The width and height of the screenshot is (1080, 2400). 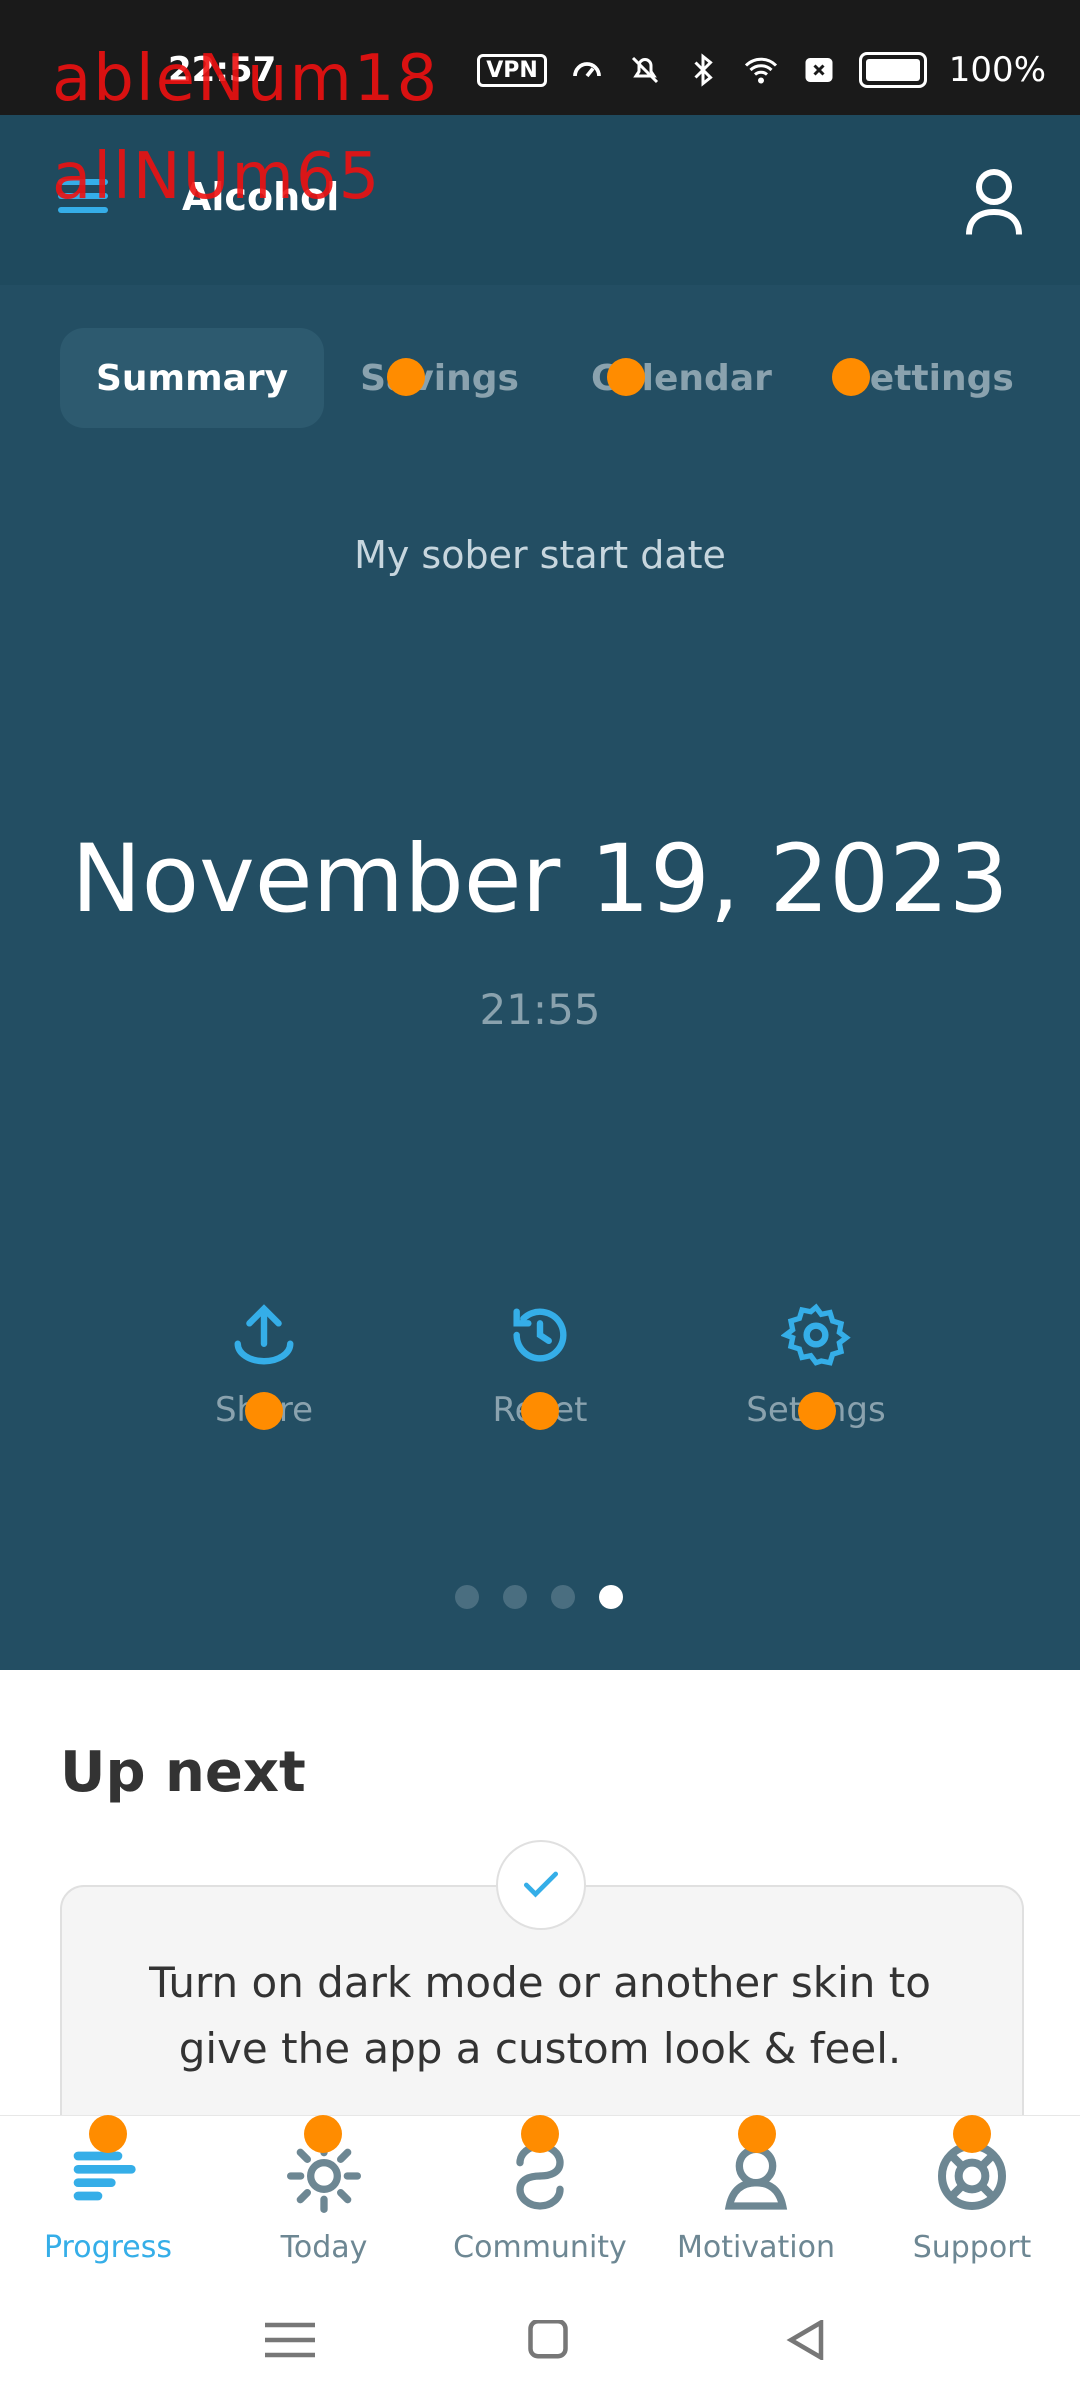 What do you see at coordinates (806, 2340) in the screenshot?
I see `back-icon` at bounding box center [806, 2340].